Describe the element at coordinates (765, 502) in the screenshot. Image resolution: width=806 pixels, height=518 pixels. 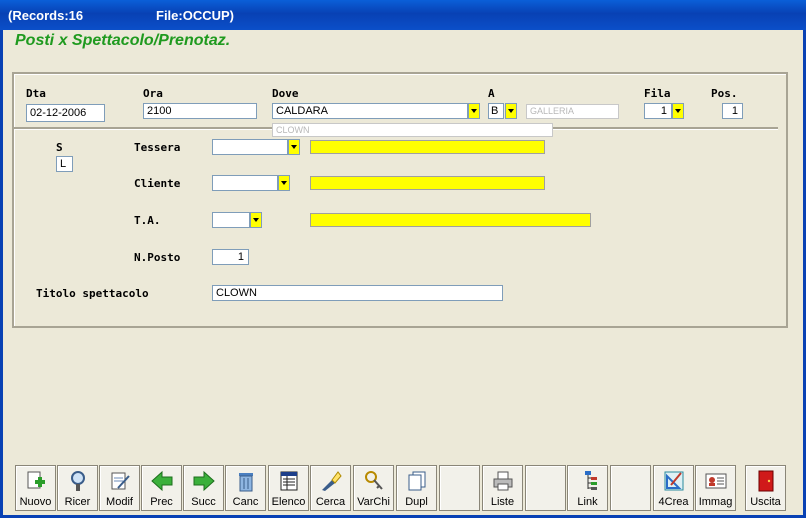
I see `uscita-label: Uscita` at that location.